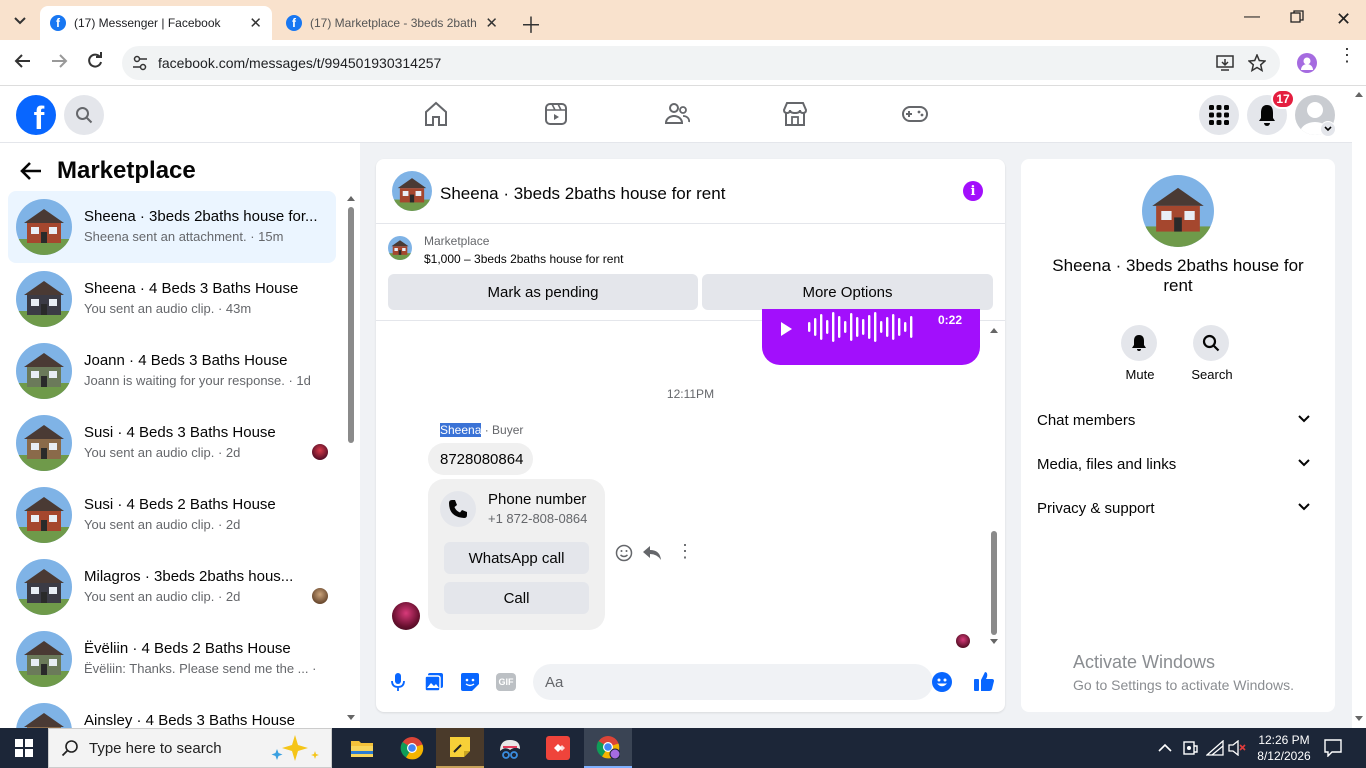  I want to click on sticky-notes-taskbar-button, so click(460, 748).